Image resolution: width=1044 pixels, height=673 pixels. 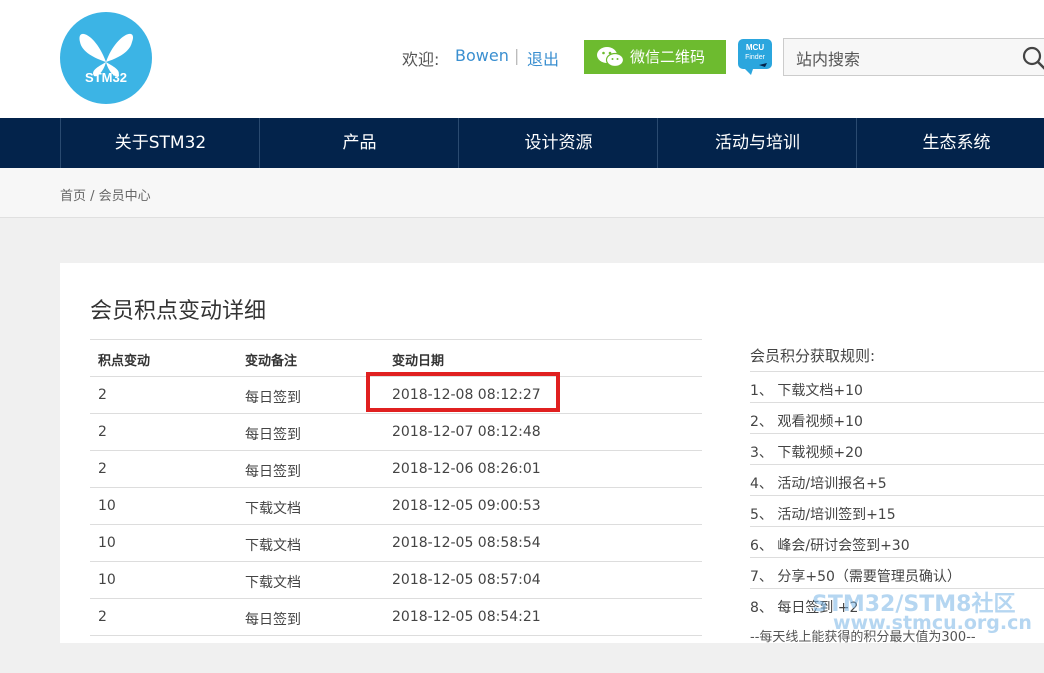 I want to click on logo-text: STM32, so click(x=106, y=77).